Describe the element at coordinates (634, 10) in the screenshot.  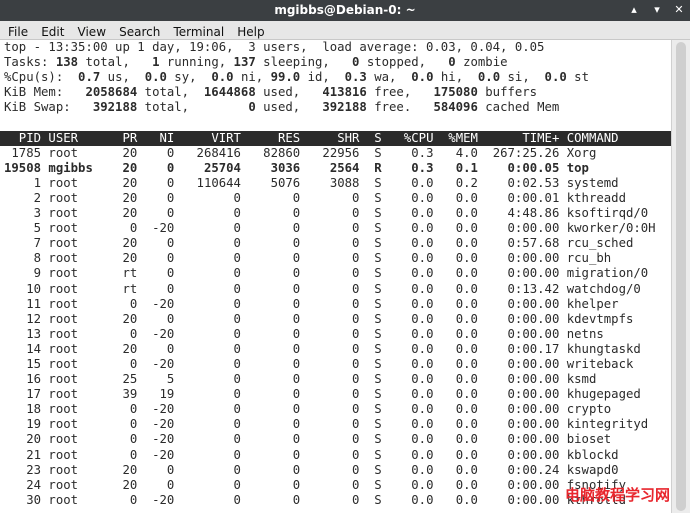
I see `minimize-button: ▴` at that location.